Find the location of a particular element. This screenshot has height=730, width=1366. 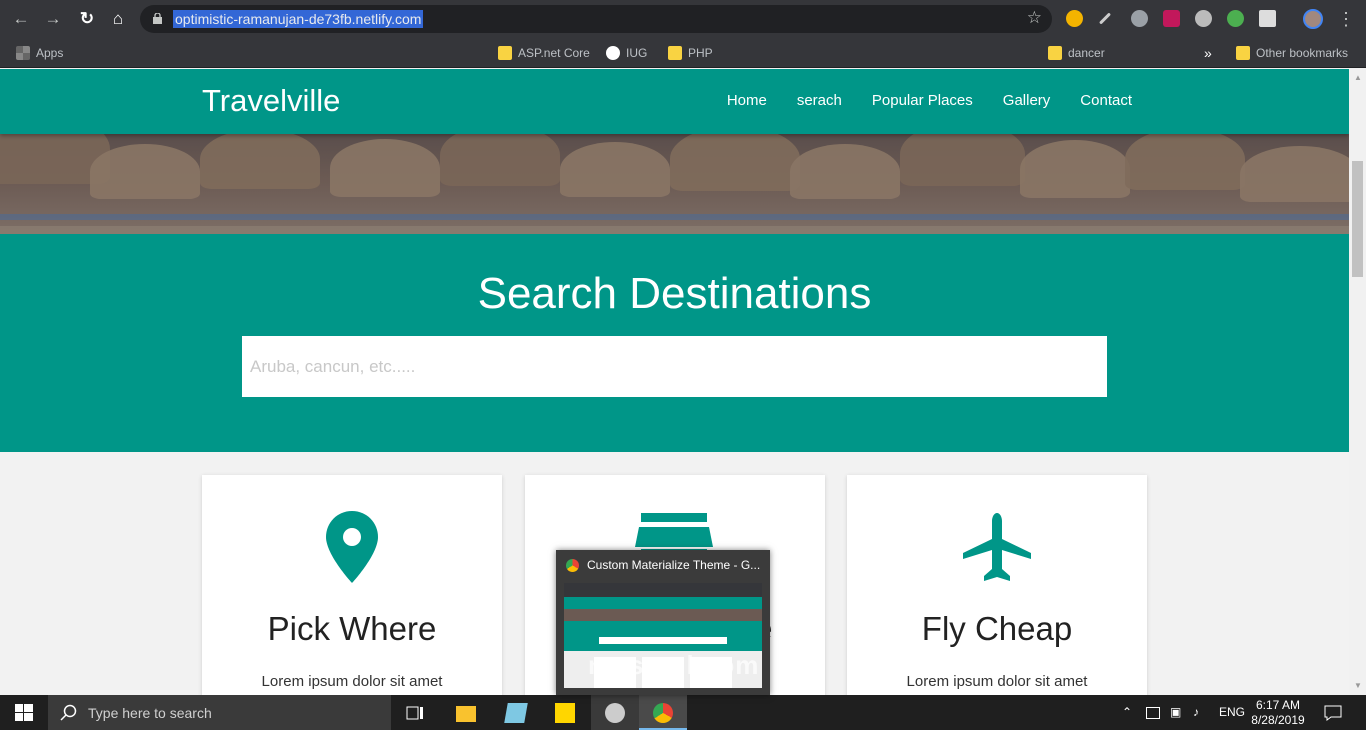

network-icon: ▣ is located at coordinates (1175, 712).